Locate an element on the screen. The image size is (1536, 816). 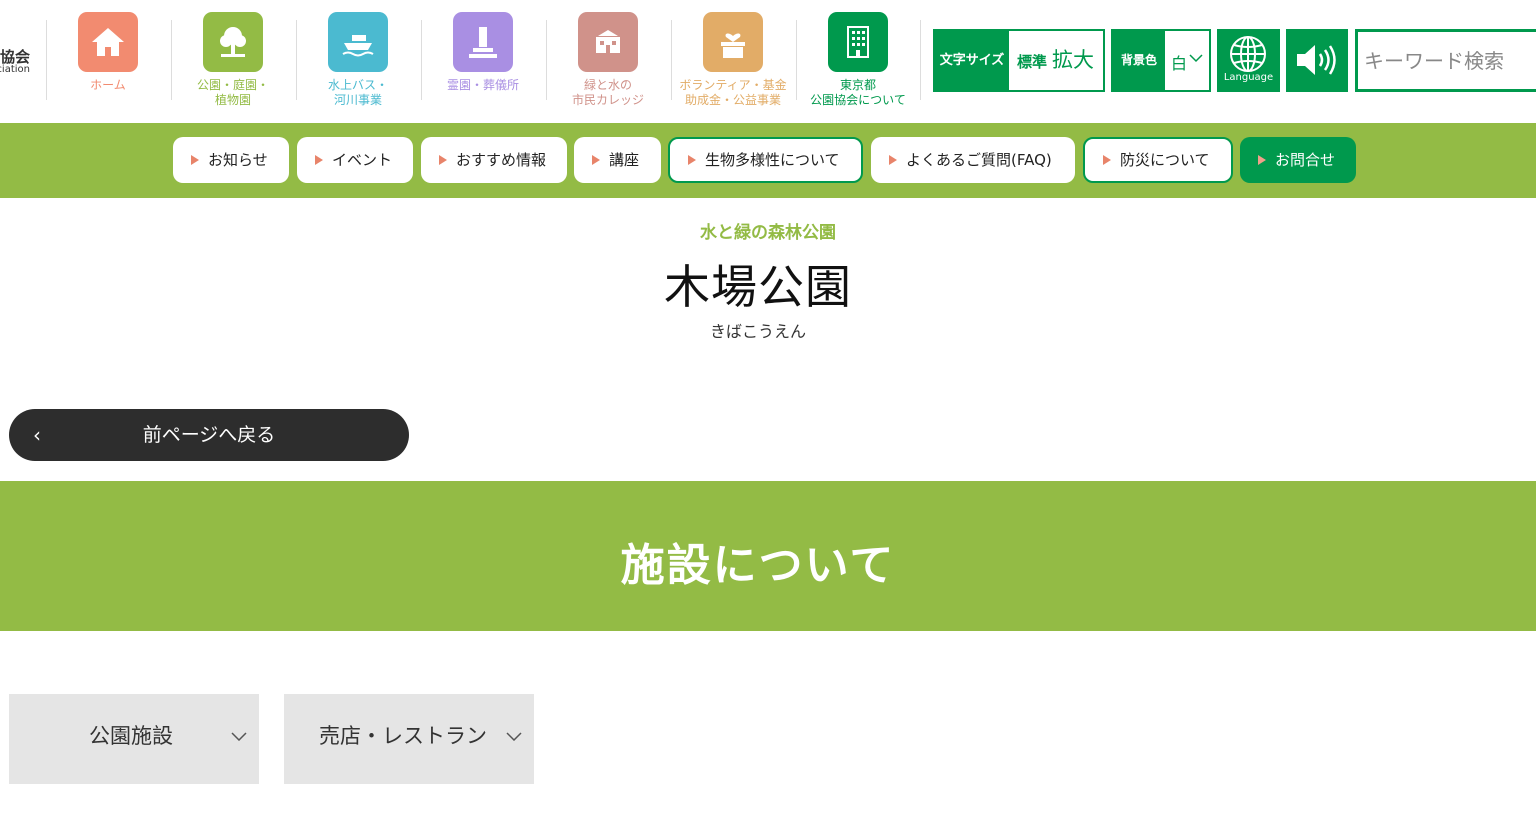
subnav-label: 生物多様性について is located at coordinates (772, 160).